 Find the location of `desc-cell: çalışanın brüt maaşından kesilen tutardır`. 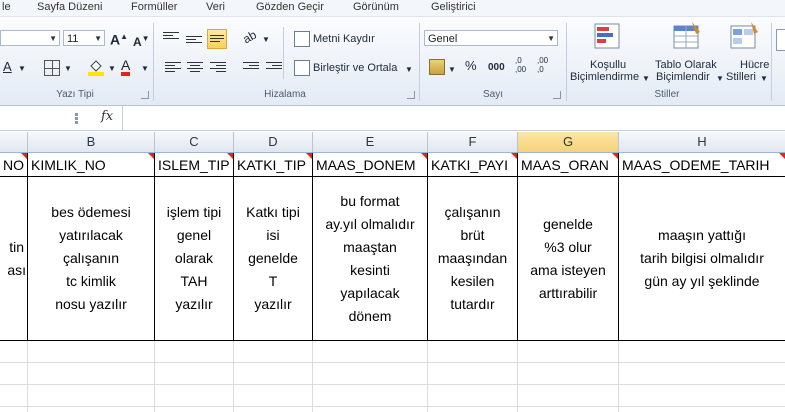

desc-cell: çalışanın brüt maaşından kesilen tutardır is located at coordinates (473, 259).